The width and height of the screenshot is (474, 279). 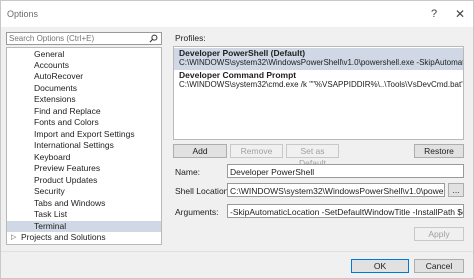 I want to click on tree-item-product-updates: Product Updates, so click(x=84, y=180).